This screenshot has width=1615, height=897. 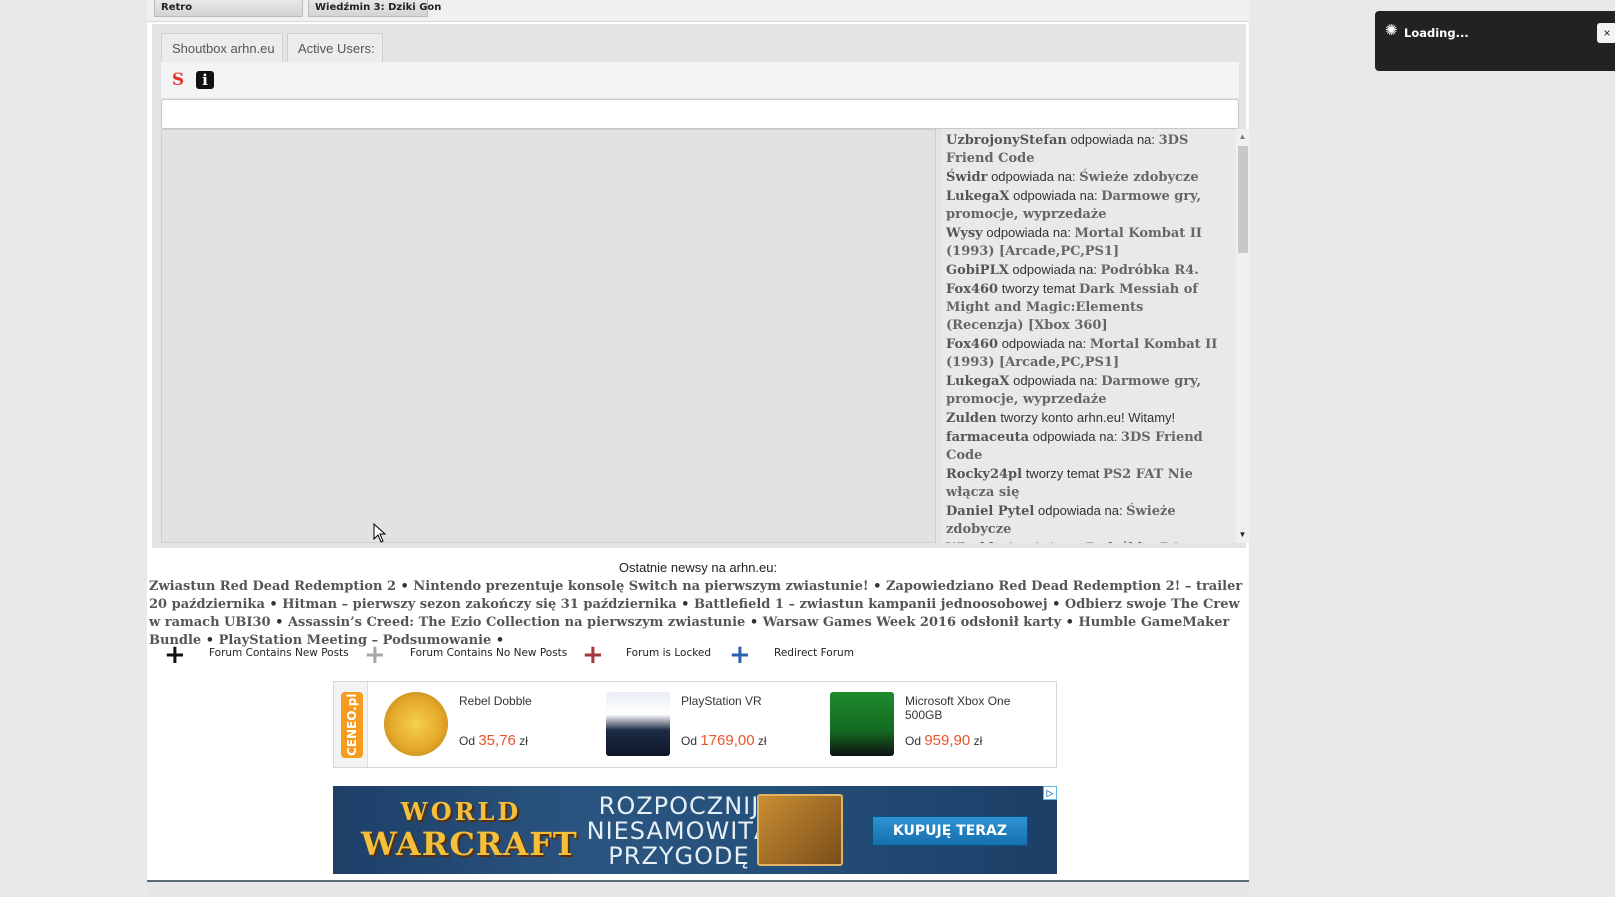 What do you see at coordinates (1242, 535) in the screenshot?
I see `scroll-down-icon: ▼` at bounding box center [1242, 535].